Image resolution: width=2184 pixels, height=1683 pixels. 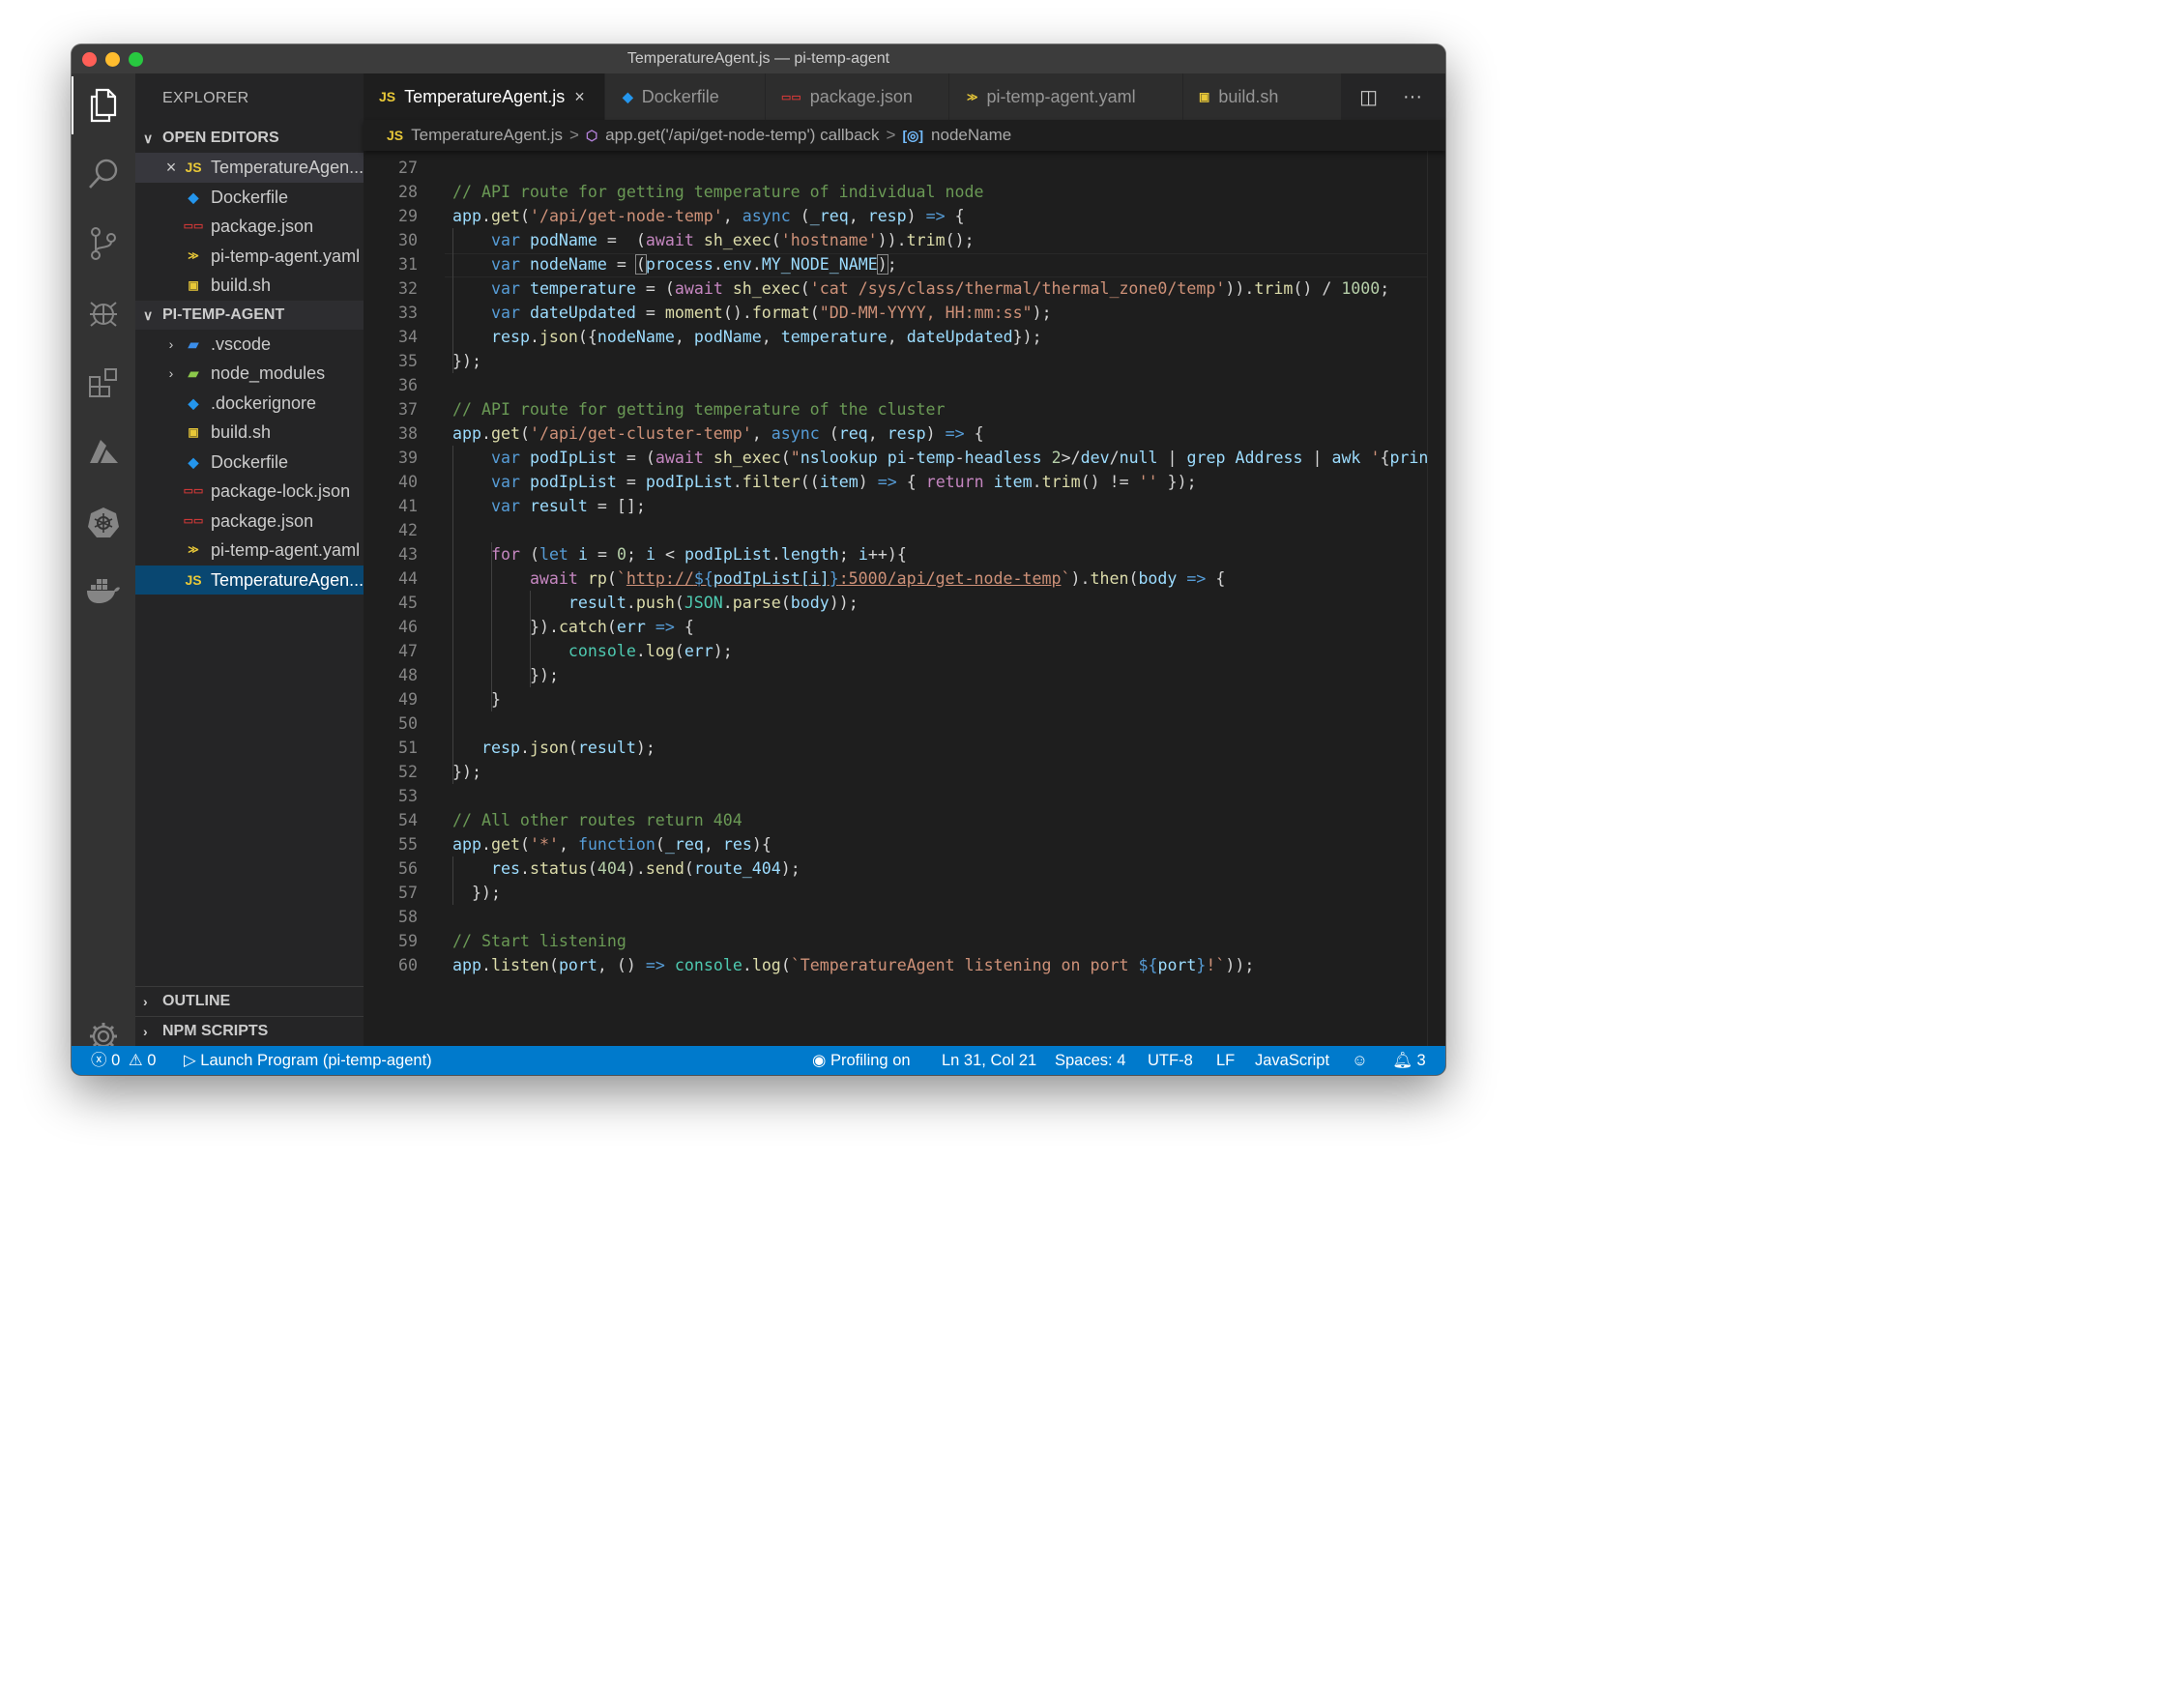 What do you see at coordinates (896, 699) in the screenshot?
I see `code-line: 49 }` at bounding box center [896, 699].